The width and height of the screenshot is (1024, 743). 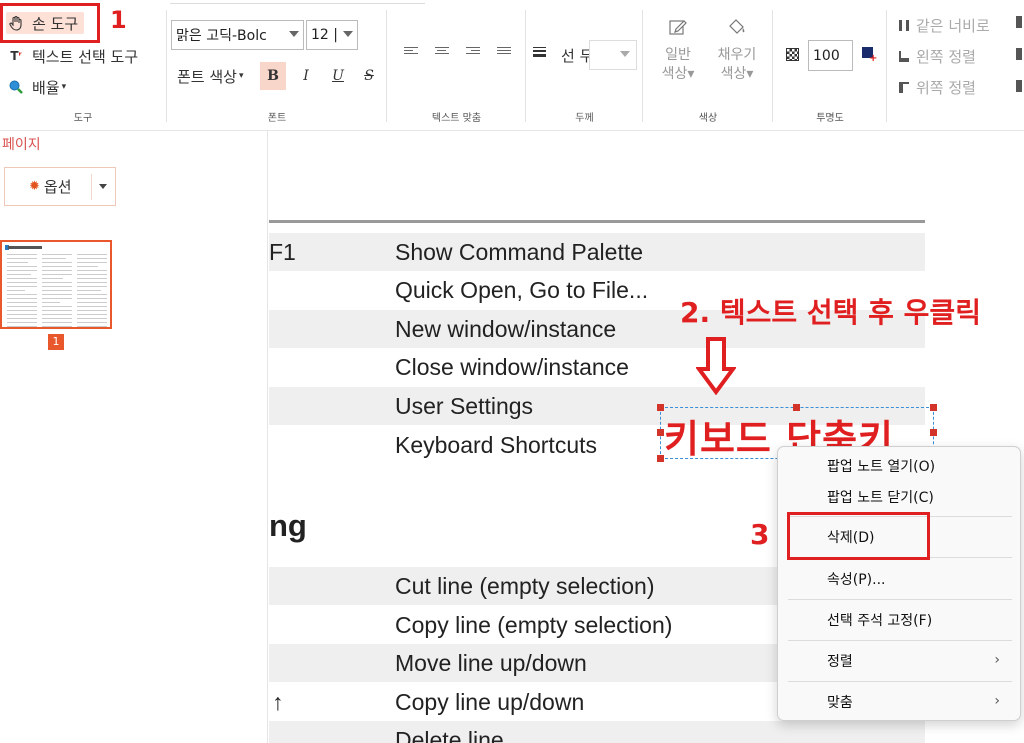 I want to click on normal-color-button: 일반 색상▾, so click(x=678, y=50).